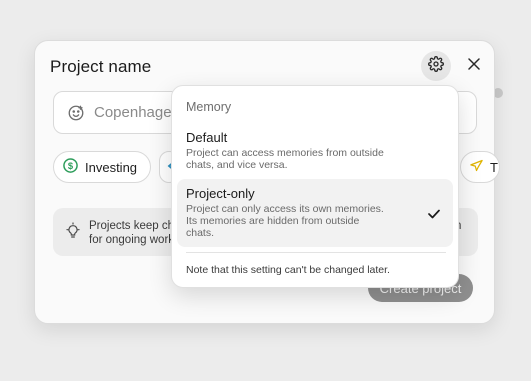 The height and width of the screenshot is (381, 531). What do you see at coordinates (101, 66) in the screenshot?
I see `dialog-title: Project name` at bounding box center [101, 66].